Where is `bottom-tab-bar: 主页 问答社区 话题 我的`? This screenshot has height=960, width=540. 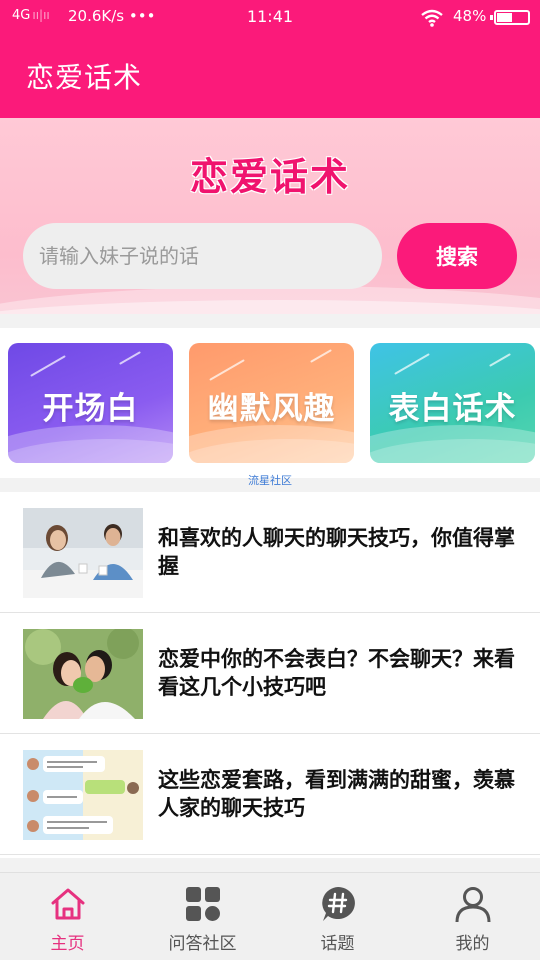
bottom-tab-bar: 主页 问答社区 话题 我的 is located at coordinates (270, 916).